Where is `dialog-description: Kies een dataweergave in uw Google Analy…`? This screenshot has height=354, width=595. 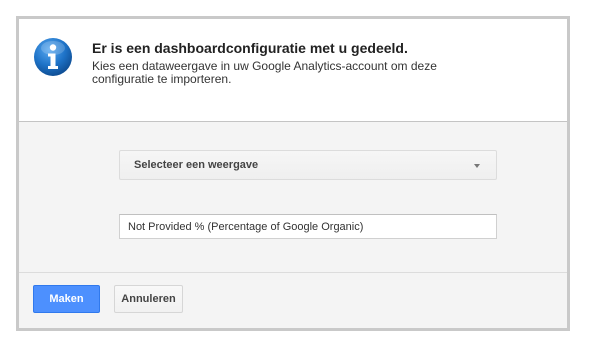
dialog-description: Kies een dataweergave in uw Google Analy… is located at coordinates (264, 72).